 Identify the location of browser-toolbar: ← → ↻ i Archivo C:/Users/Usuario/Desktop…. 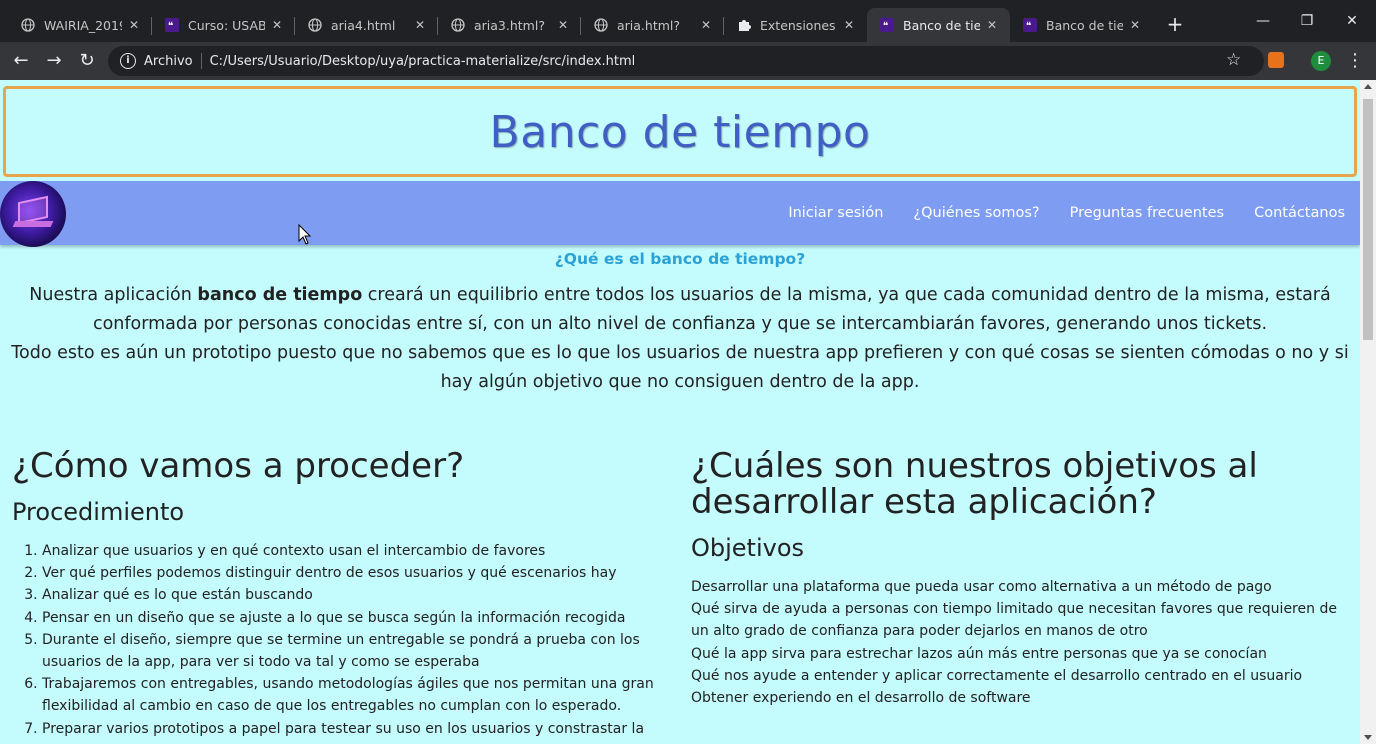
(688, 61).